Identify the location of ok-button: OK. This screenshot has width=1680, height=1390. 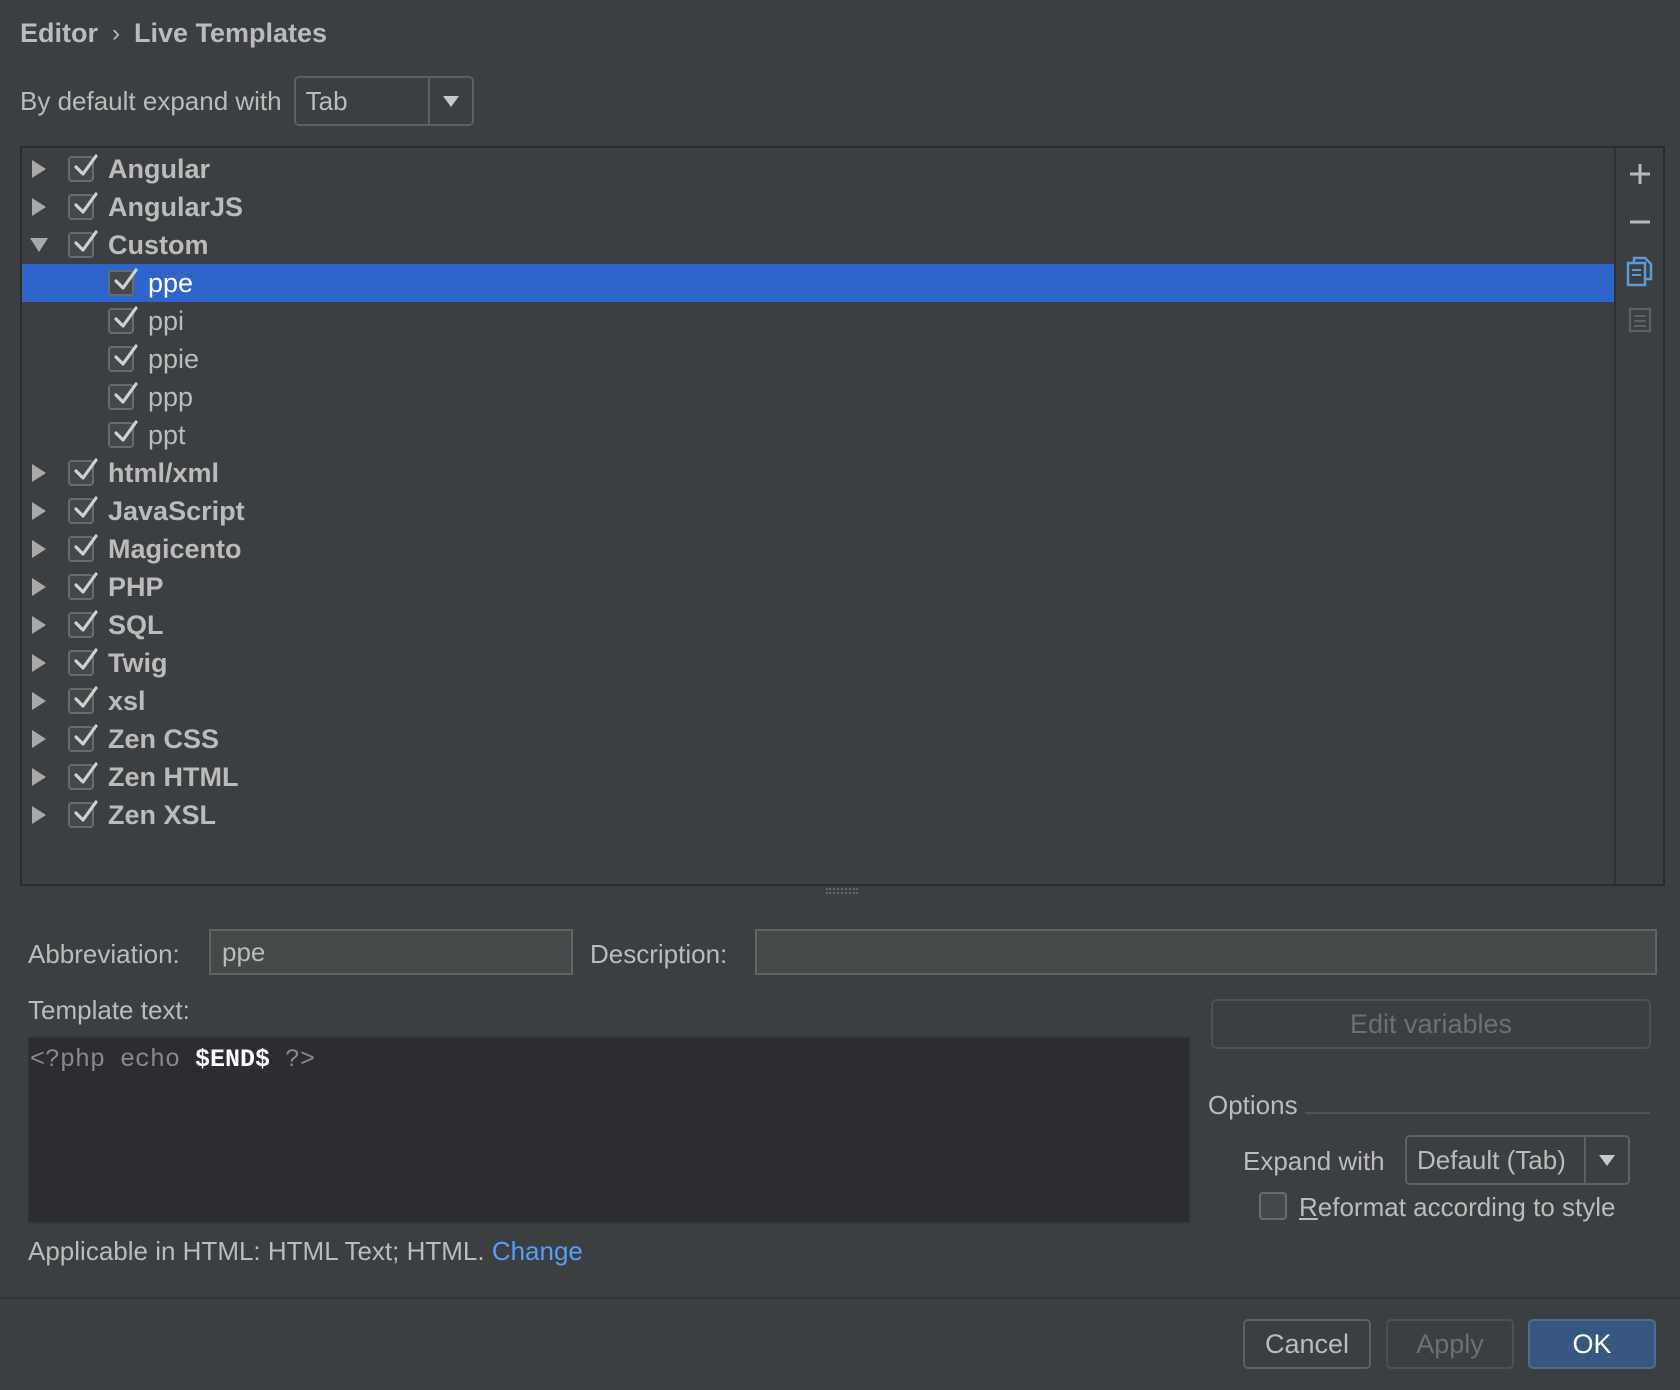
(1592, 1344).